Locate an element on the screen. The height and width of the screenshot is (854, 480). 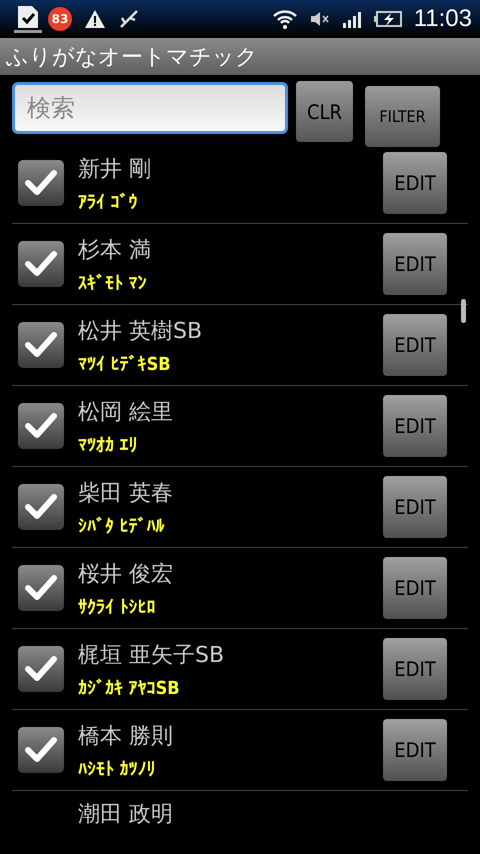
contact-name: 新井 剛 is located at coordinates (115, 170).